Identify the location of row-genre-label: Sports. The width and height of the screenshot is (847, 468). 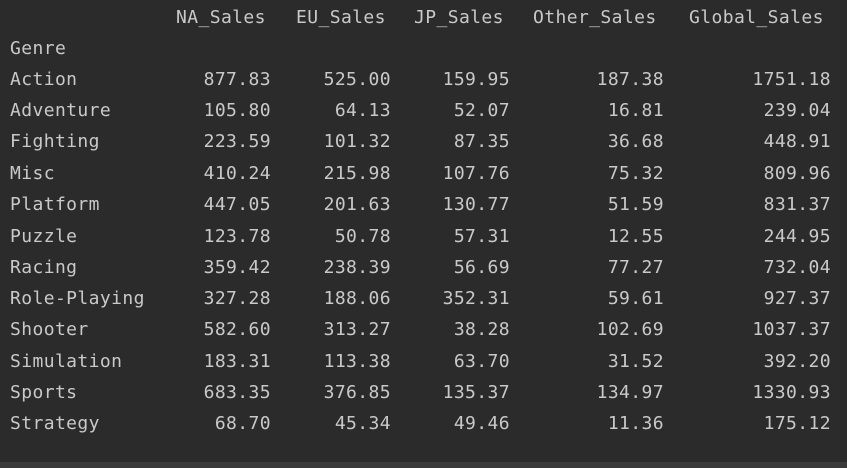
(44, 392).